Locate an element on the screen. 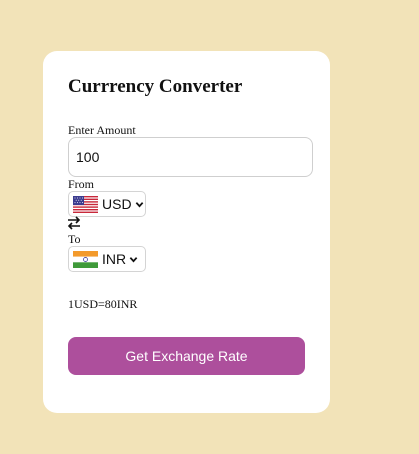  swap-icon is located at coordinates (74, 223).